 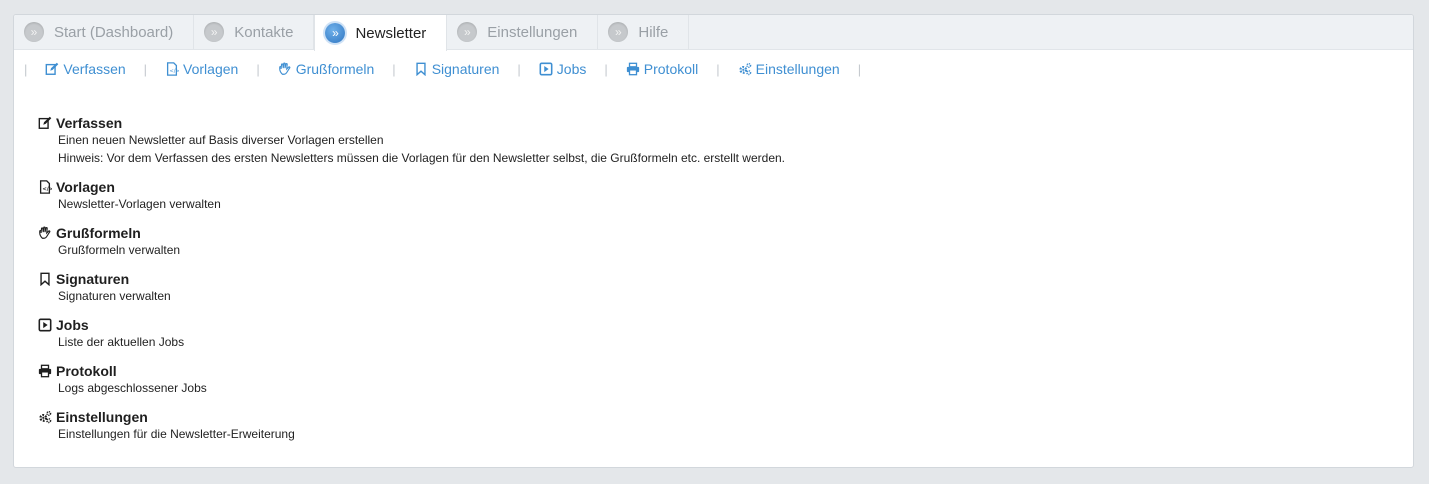 I want to click on section-heading: Jobs, so click(x=725, y=324).